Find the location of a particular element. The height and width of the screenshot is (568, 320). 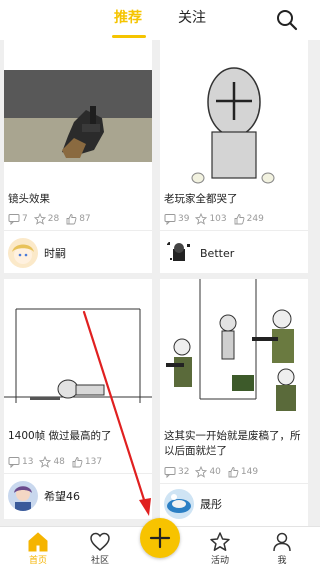

post-author: 晟彤 is located at coordinates (193, 504).